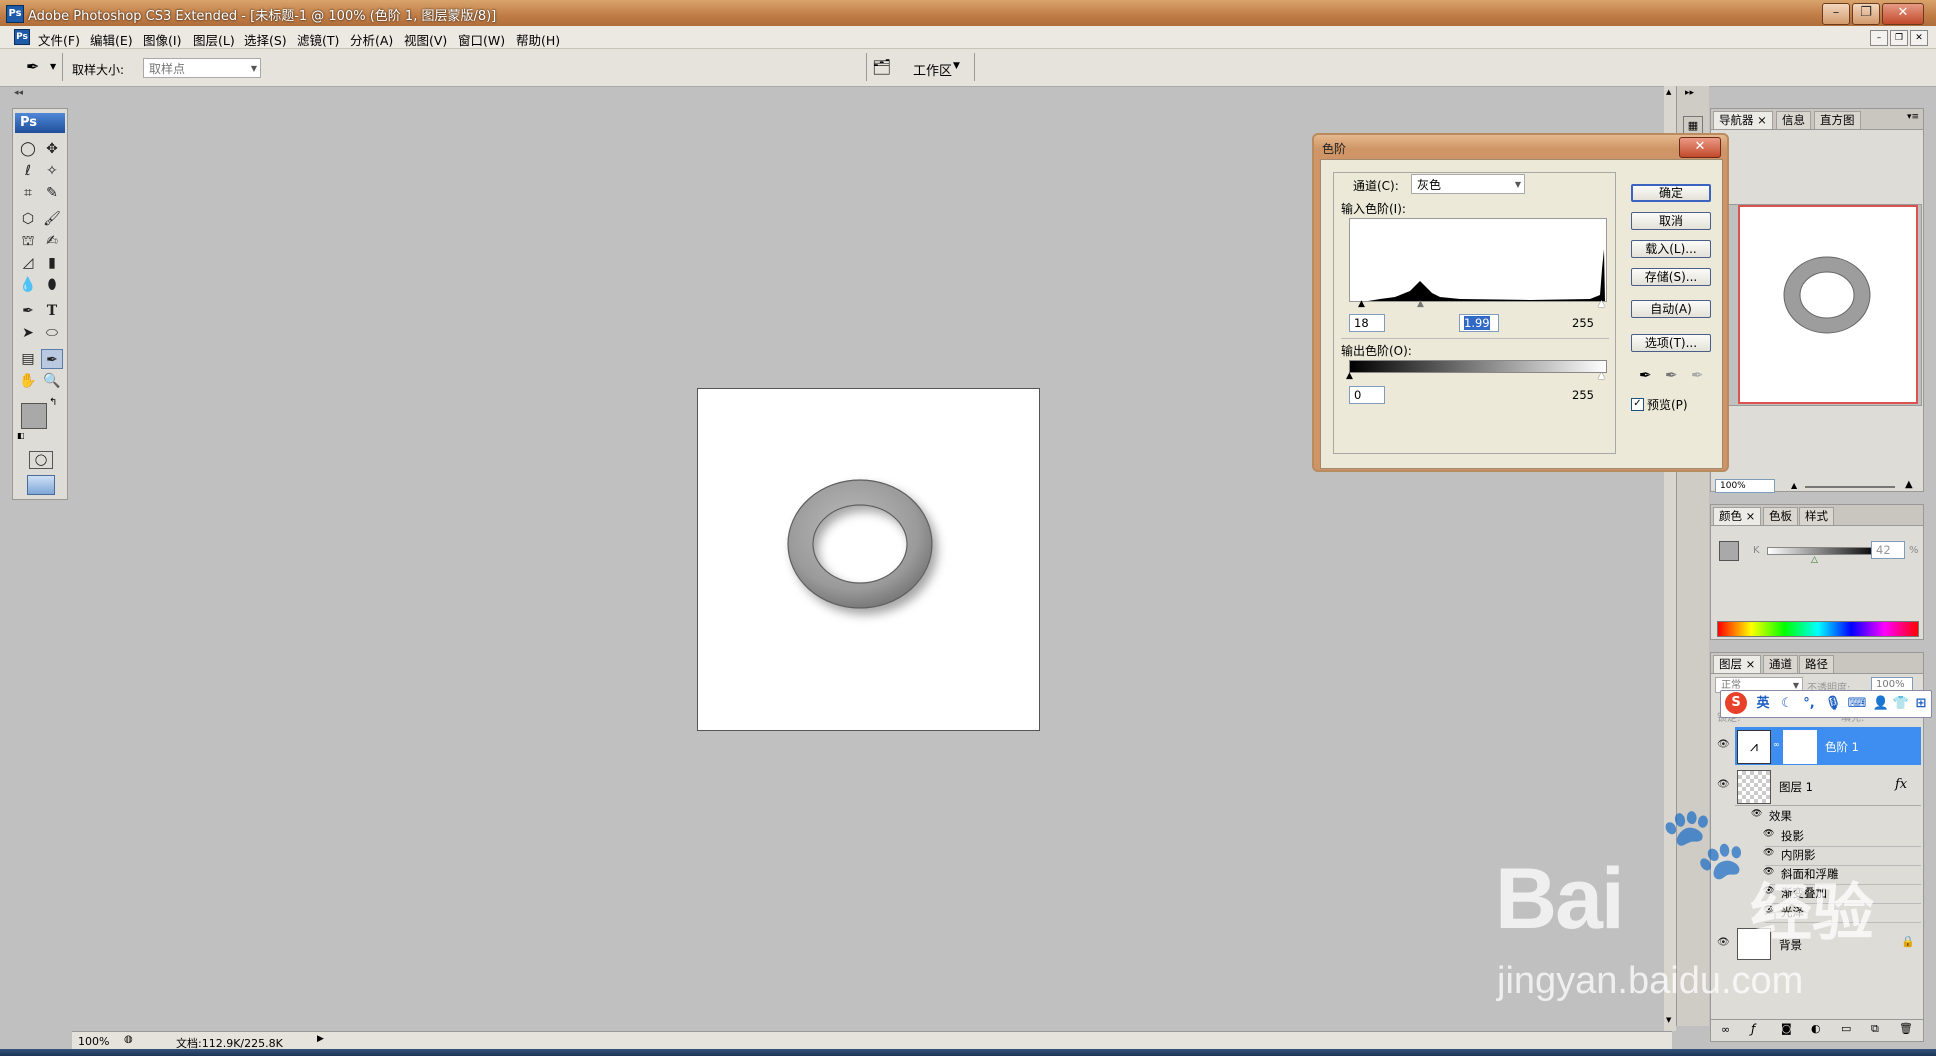 This screenshot has height=1056, width=1936. Describe the element at coordinates (1828, 304) in the screenshot. I see `navigator-view-box` at that location.